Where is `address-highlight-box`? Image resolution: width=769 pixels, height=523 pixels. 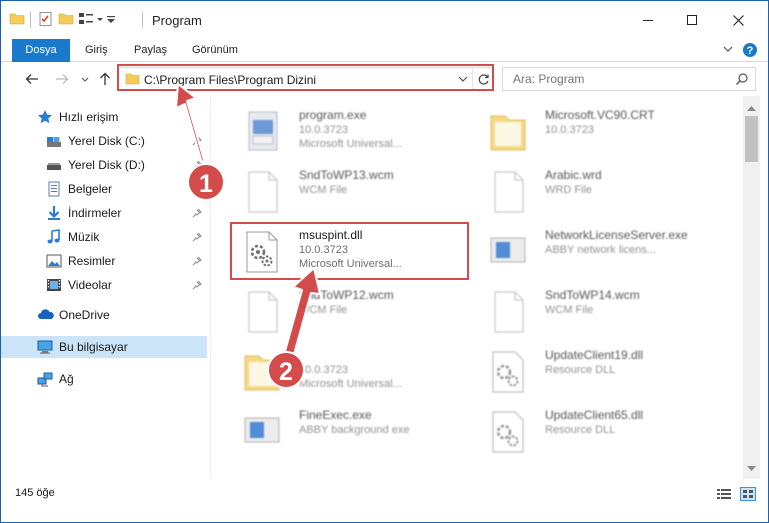 address-highlight-box is located at coordinates (305, 77).